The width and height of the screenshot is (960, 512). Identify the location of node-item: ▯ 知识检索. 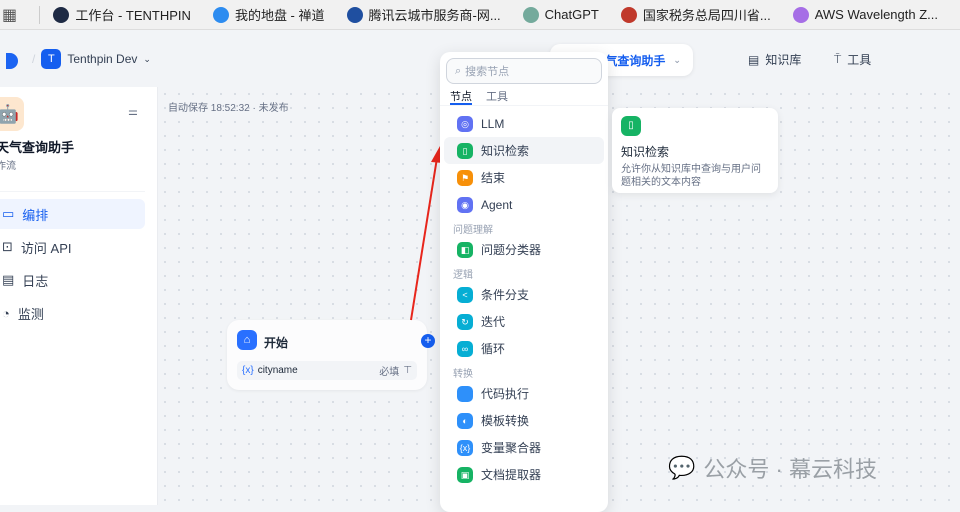
(524, 150).